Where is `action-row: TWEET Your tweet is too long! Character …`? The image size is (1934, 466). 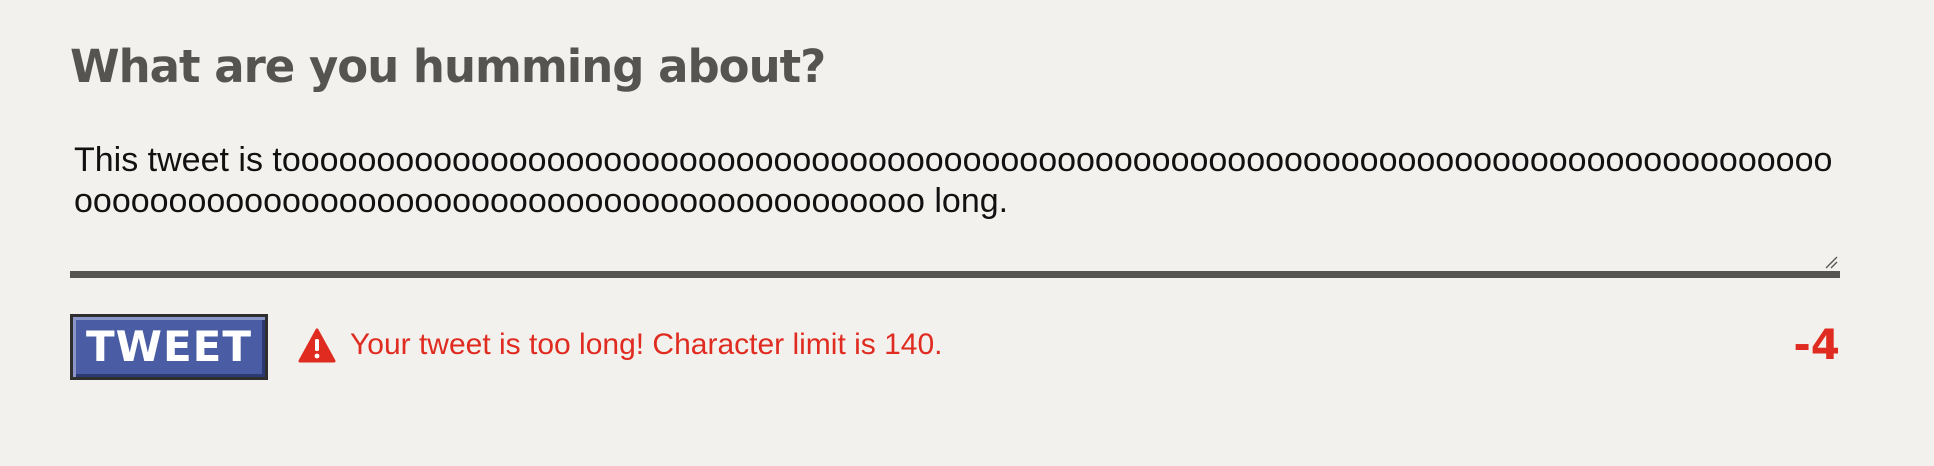 action-row: TWEET Your tweet is too long! Character … is located at coordinates (955, 347).